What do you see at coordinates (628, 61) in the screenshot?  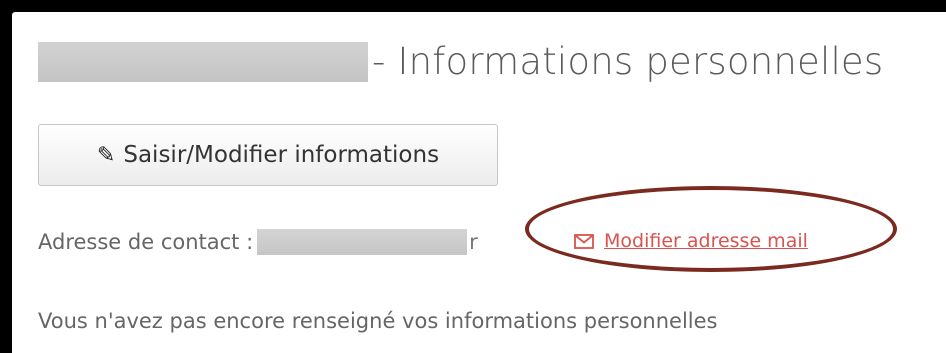 I see `page-title-text: - Informations personnelles` at bounding box center [628, 61].